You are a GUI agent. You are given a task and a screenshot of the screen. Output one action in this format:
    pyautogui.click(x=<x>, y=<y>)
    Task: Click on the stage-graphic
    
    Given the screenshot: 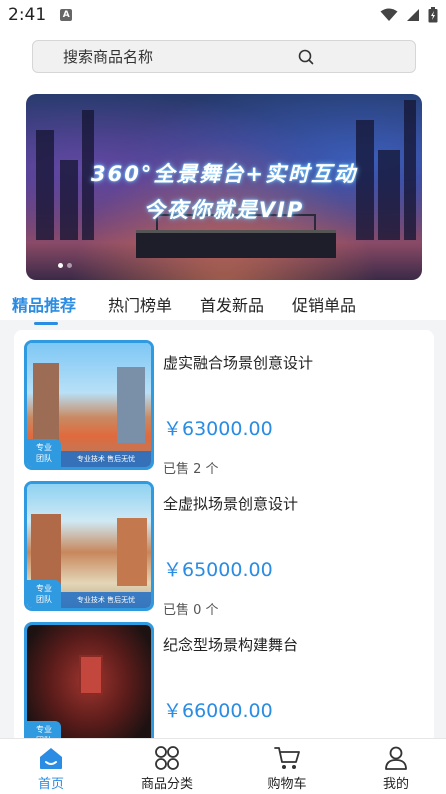 What is the action you would take?
    pyautogui.click(x=236, y=244)
    